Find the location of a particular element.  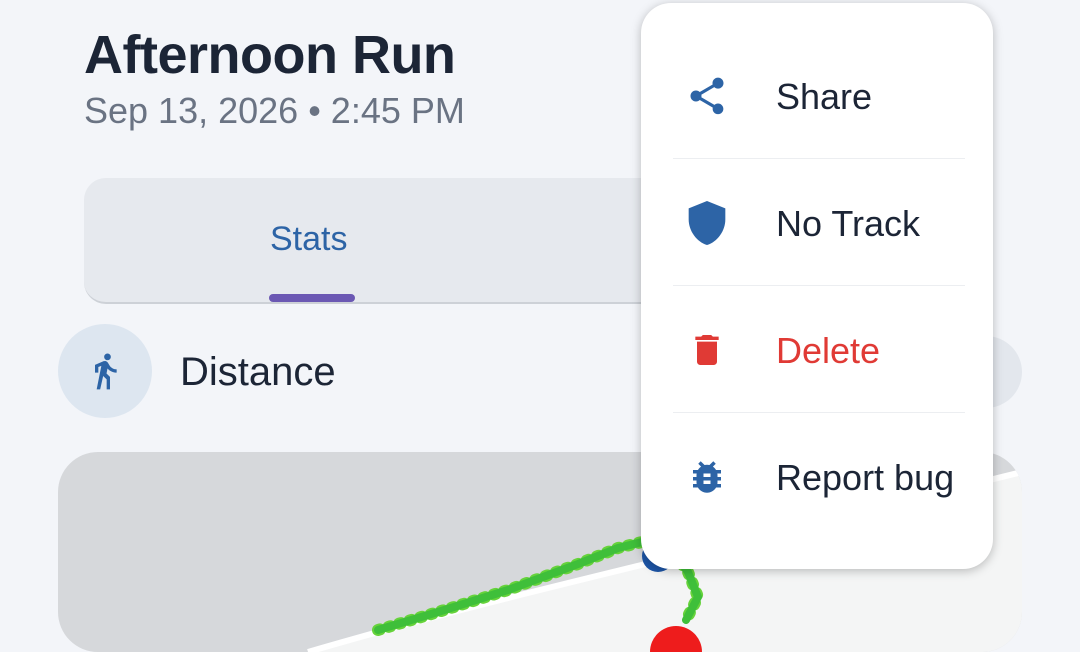

menu-item-share: Share is located at coordinates (817, 95).